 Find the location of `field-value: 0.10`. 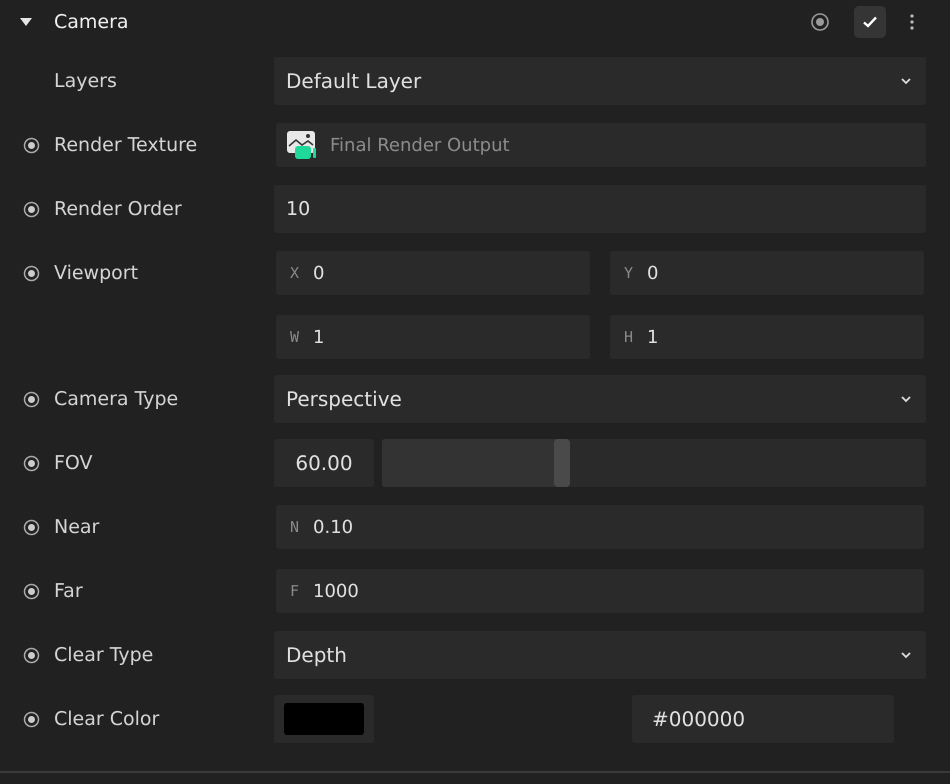

field-value: 0.10 is located at coordinates (333, 527).